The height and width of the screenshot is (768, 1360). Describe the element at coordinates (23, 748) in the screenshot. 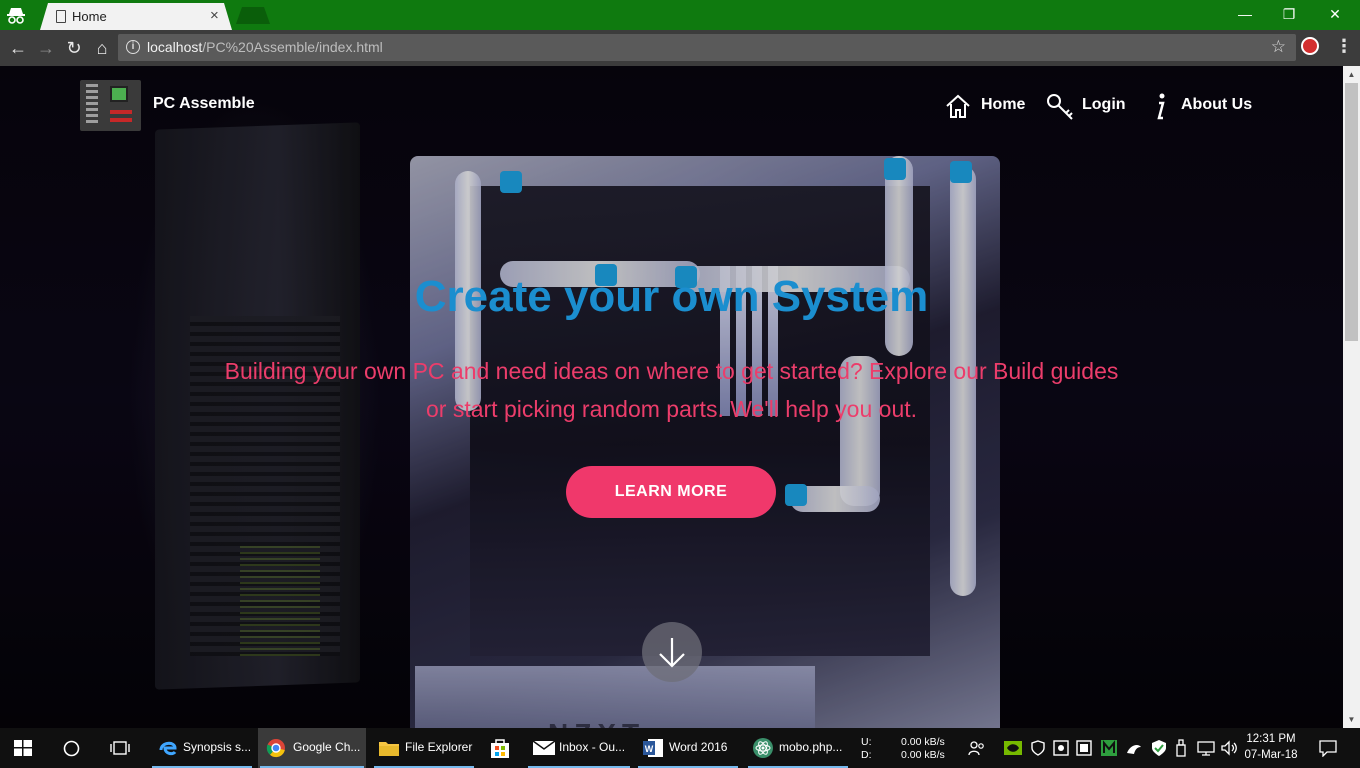

I see `windows-start-icon` at that location.